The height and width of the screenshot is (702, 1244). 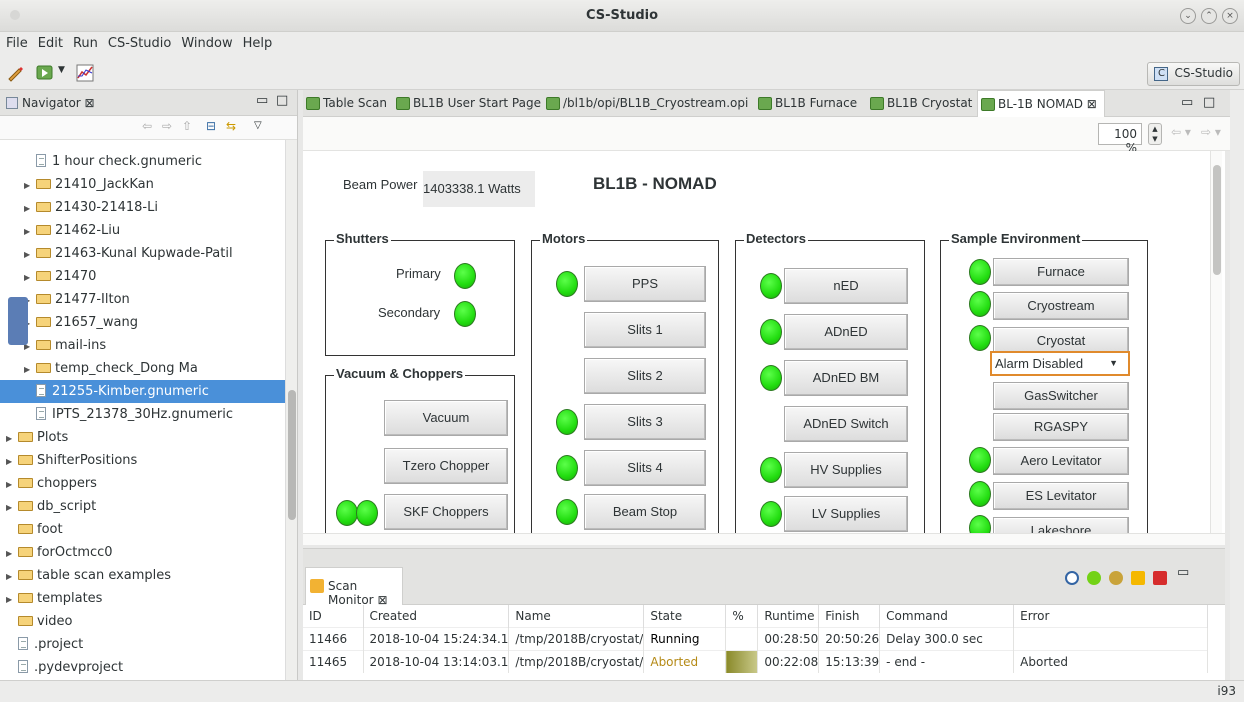 What do you see at coordinates (446, 466) in the screenshot?
I see `tzero-chopper-button: Tzero Chopper` at bounding box center [446, 466].